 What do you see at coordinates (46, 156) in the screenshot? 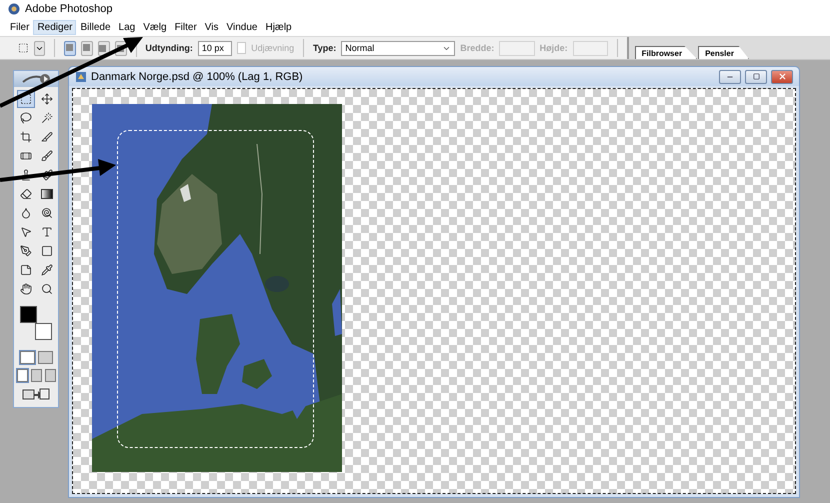
I see `brush-icon` at bounding box center [46, 156].